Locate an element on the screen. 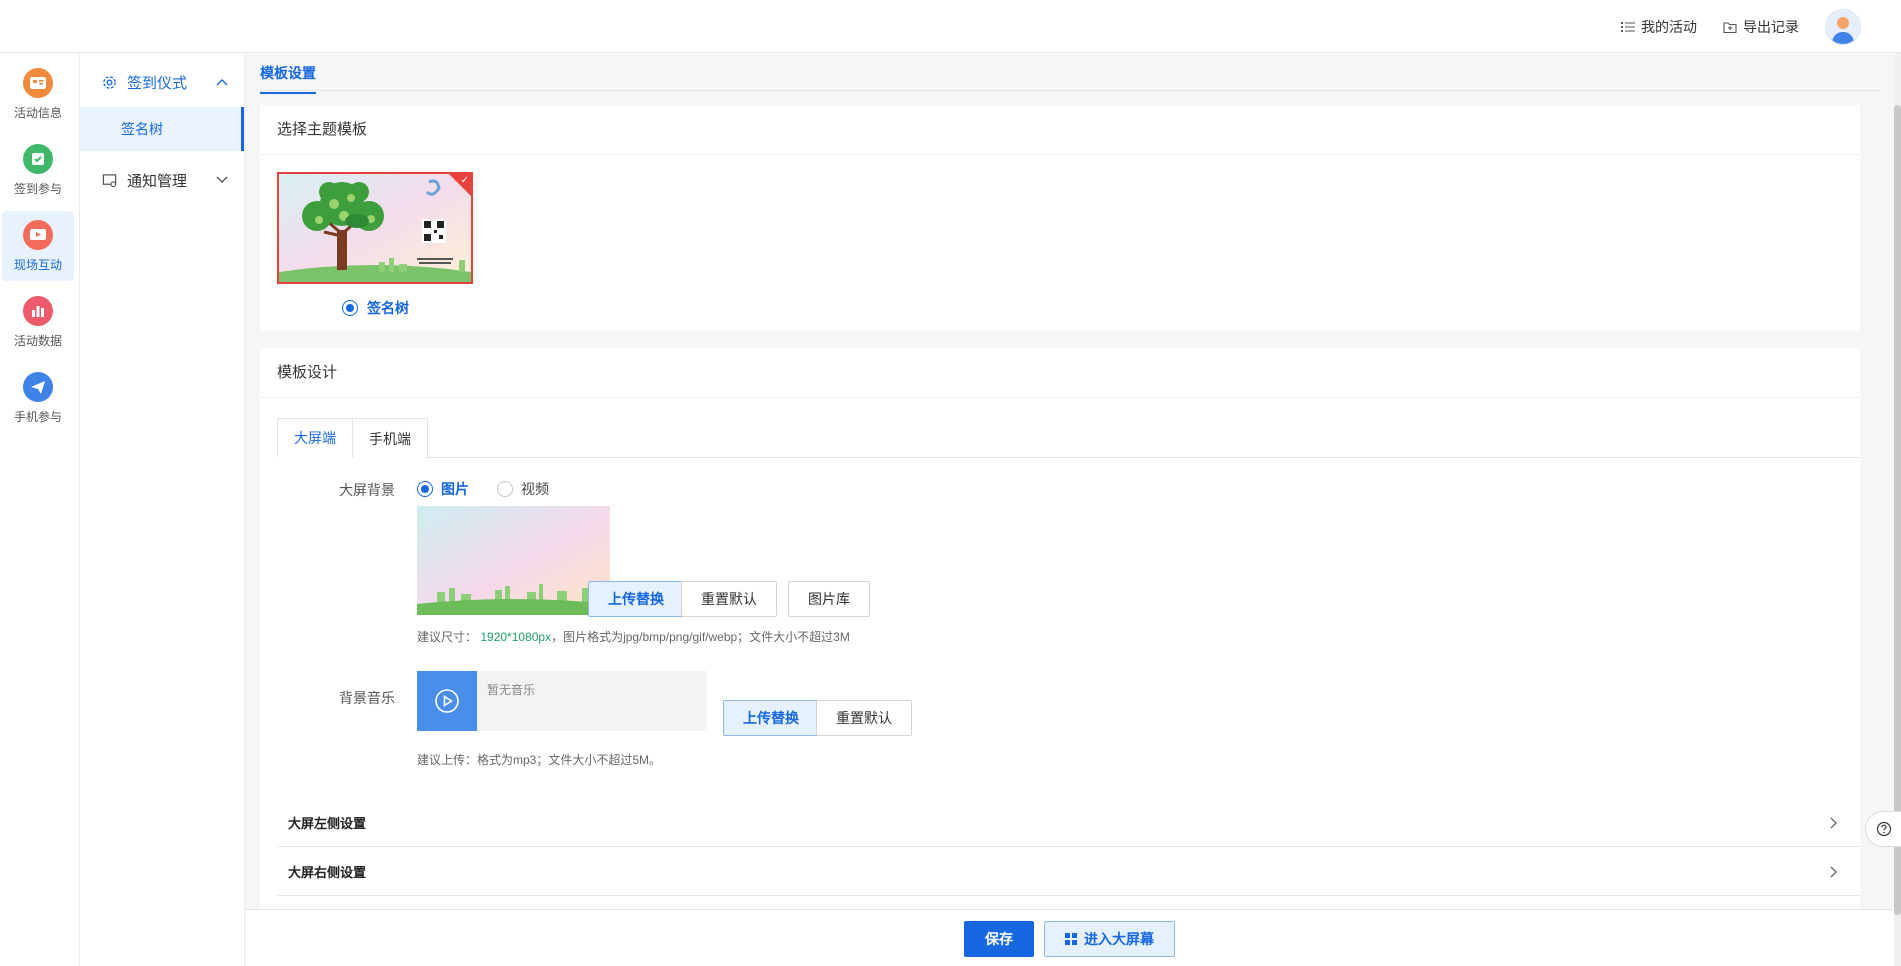 This screenshot has width=1901, height=966. chevron-up-icon is located at coordinates (222, 82).